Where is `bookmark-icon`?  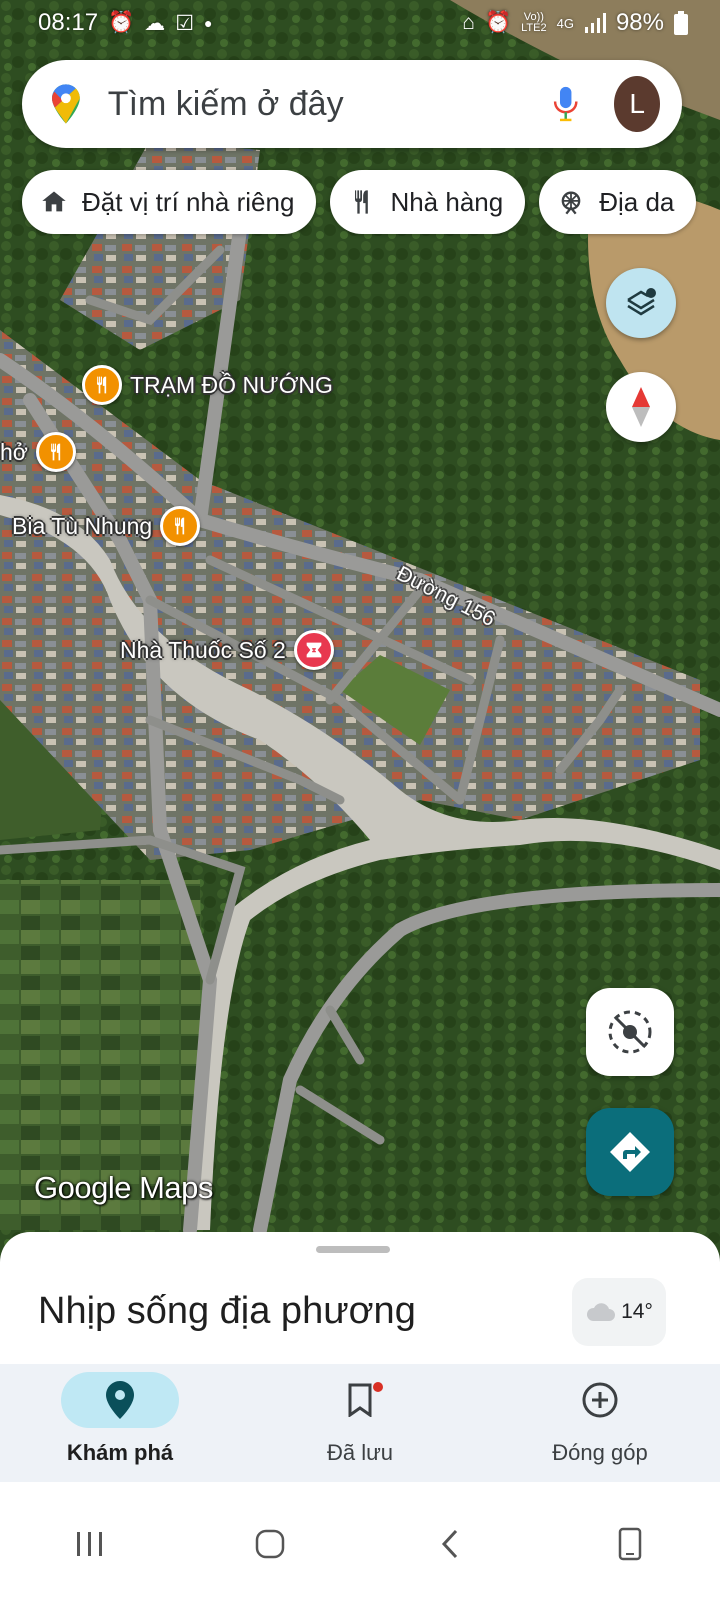
bookmark-icon is located at coordinates (360, 1400).